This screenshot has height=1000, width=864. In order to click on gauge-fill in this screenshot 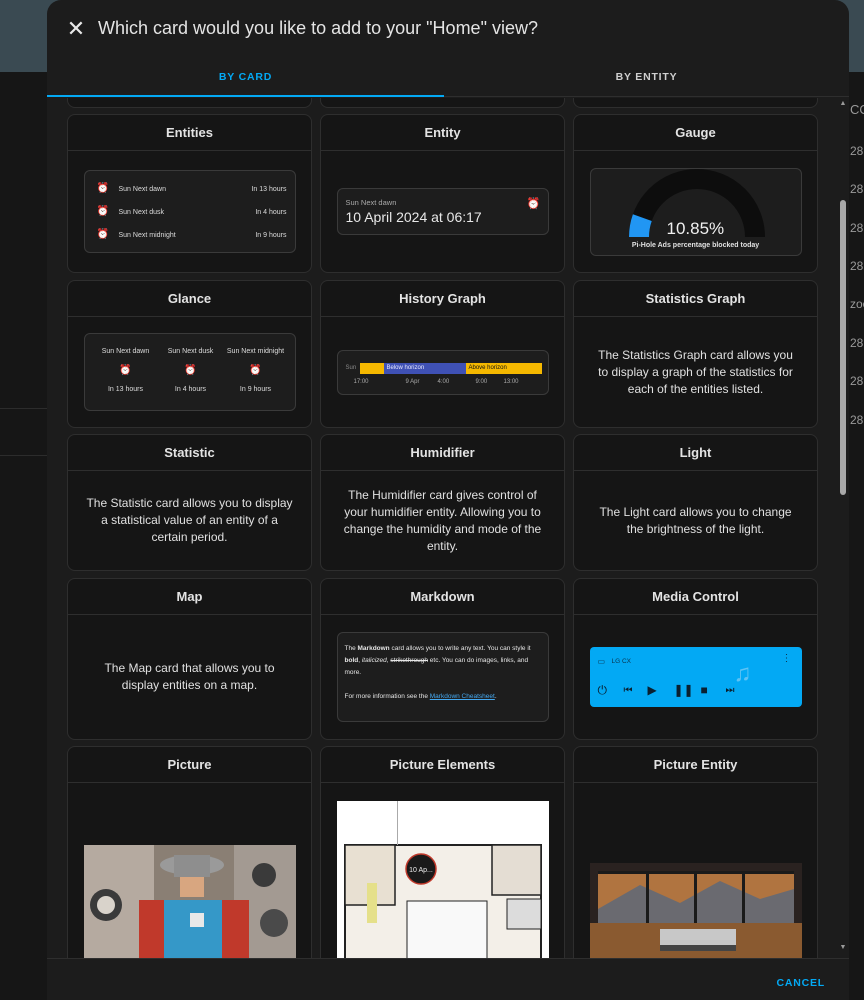, I will do `click(640, 225)`.